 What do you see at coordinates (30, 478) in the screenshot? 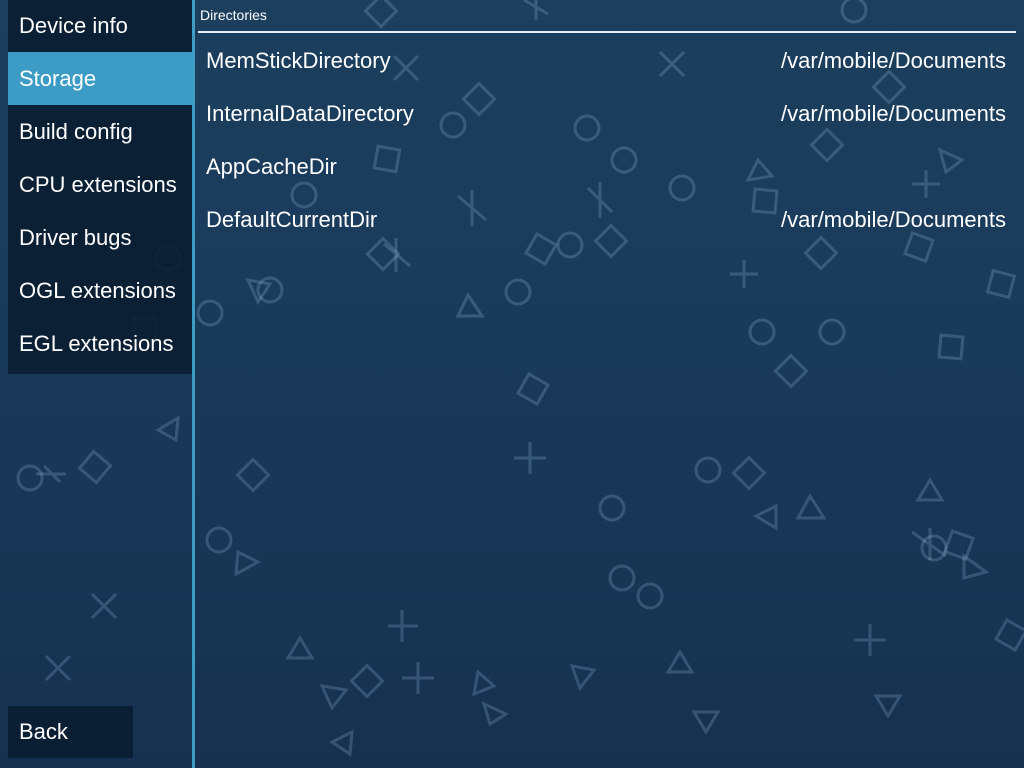
I see `bg-circle-icon` at bounding box center [30, 478].